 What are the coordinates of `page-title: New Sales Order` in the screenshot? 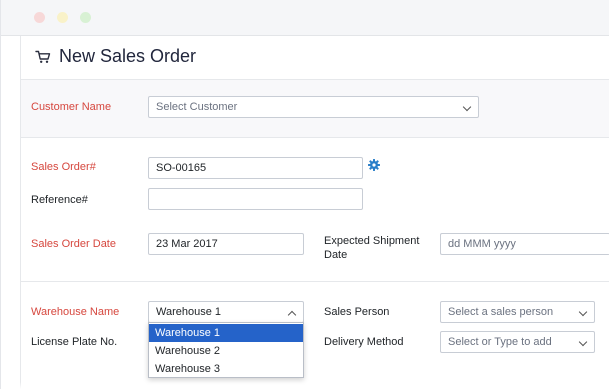 It's located at (128, 56).